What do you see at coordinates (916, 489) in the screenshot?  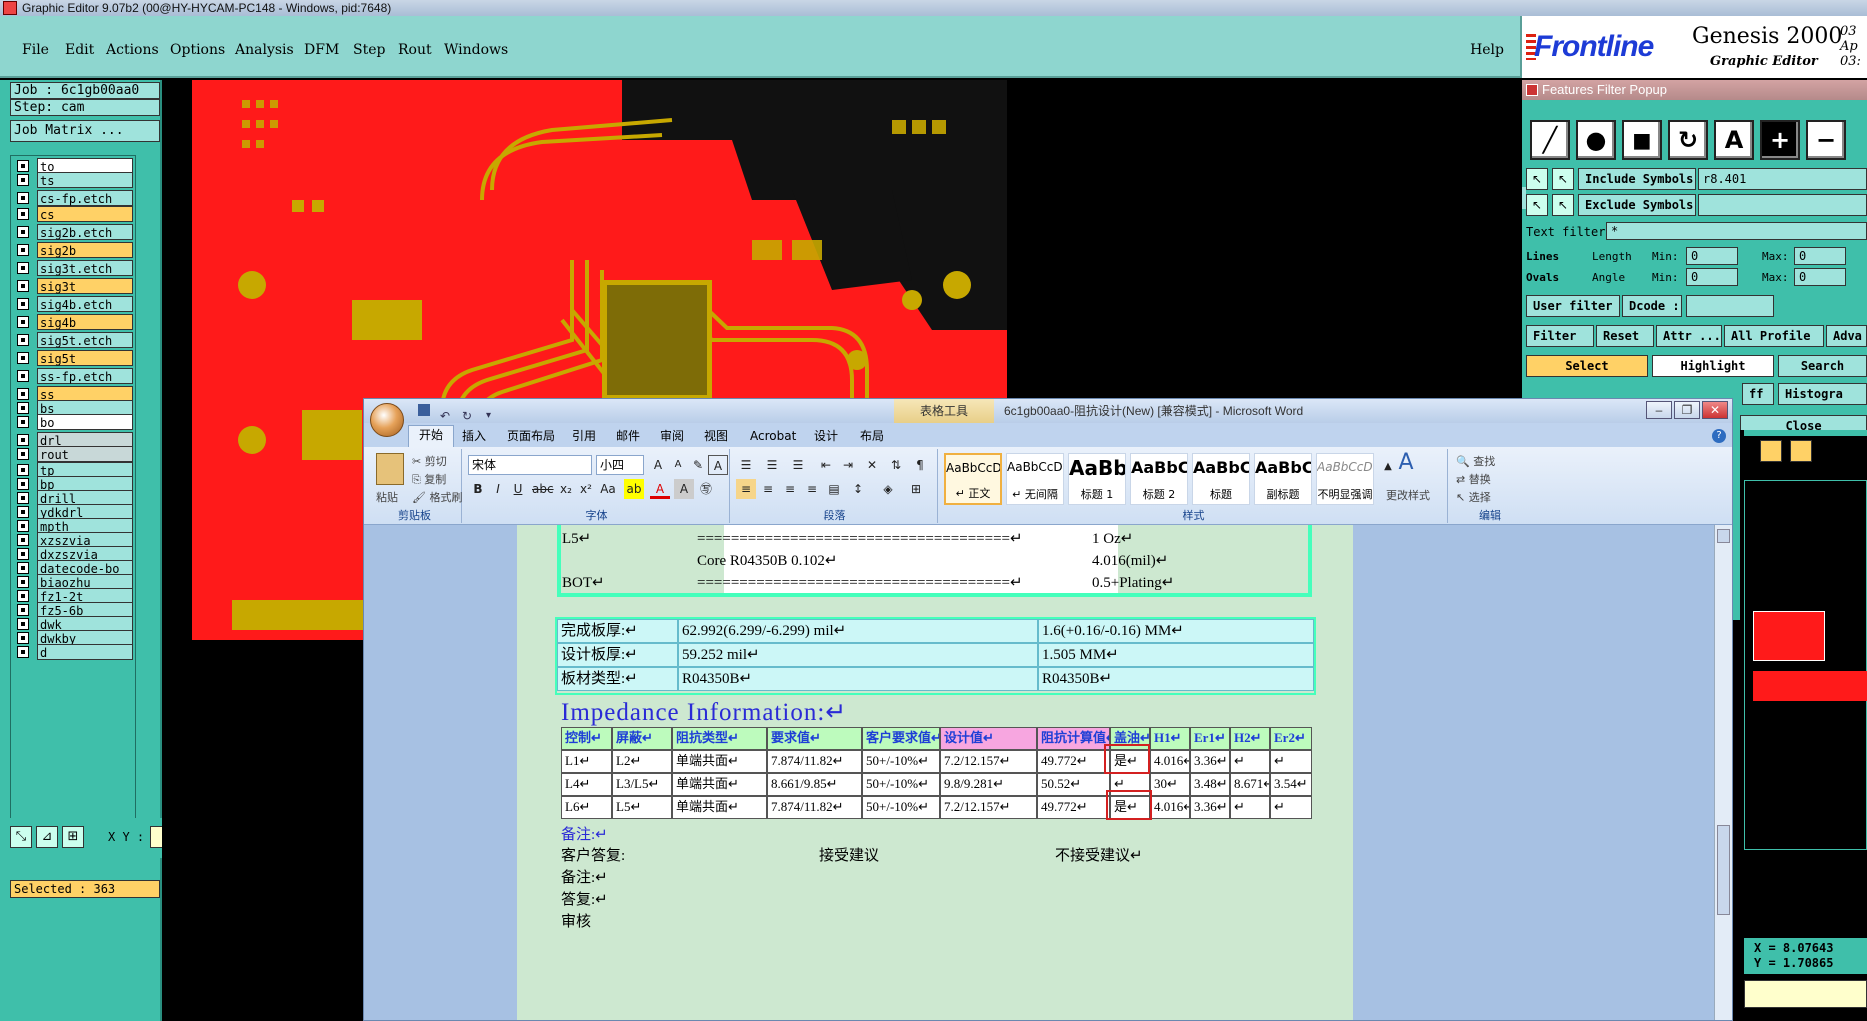 I see `borders-icon: ⊞` at bounding box center [916, 489].